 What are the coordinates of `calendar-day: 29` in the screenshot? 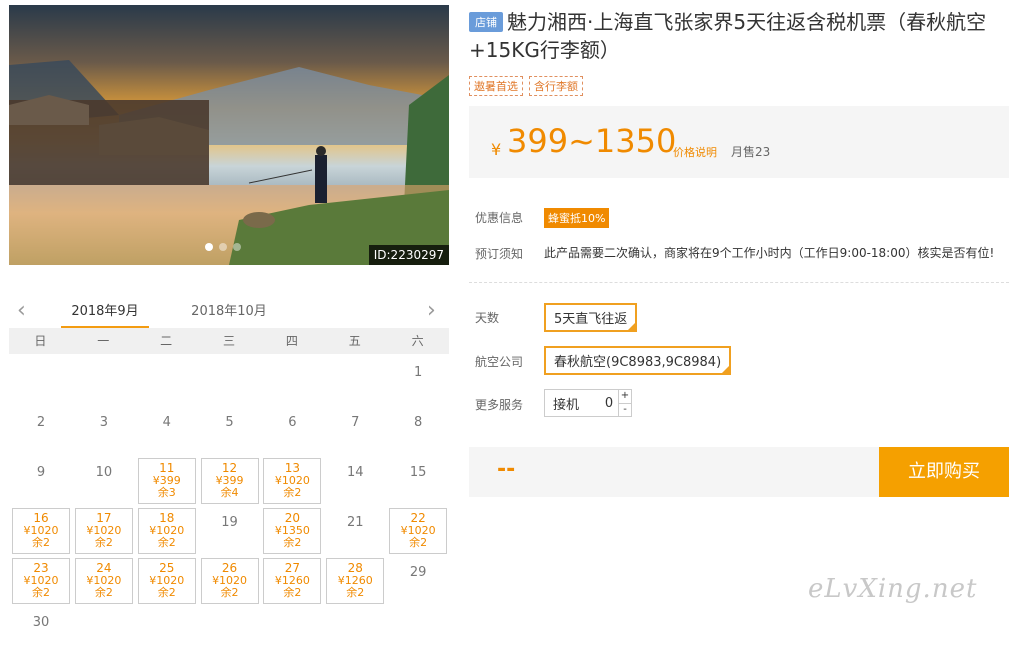 It's located at (418, 581).